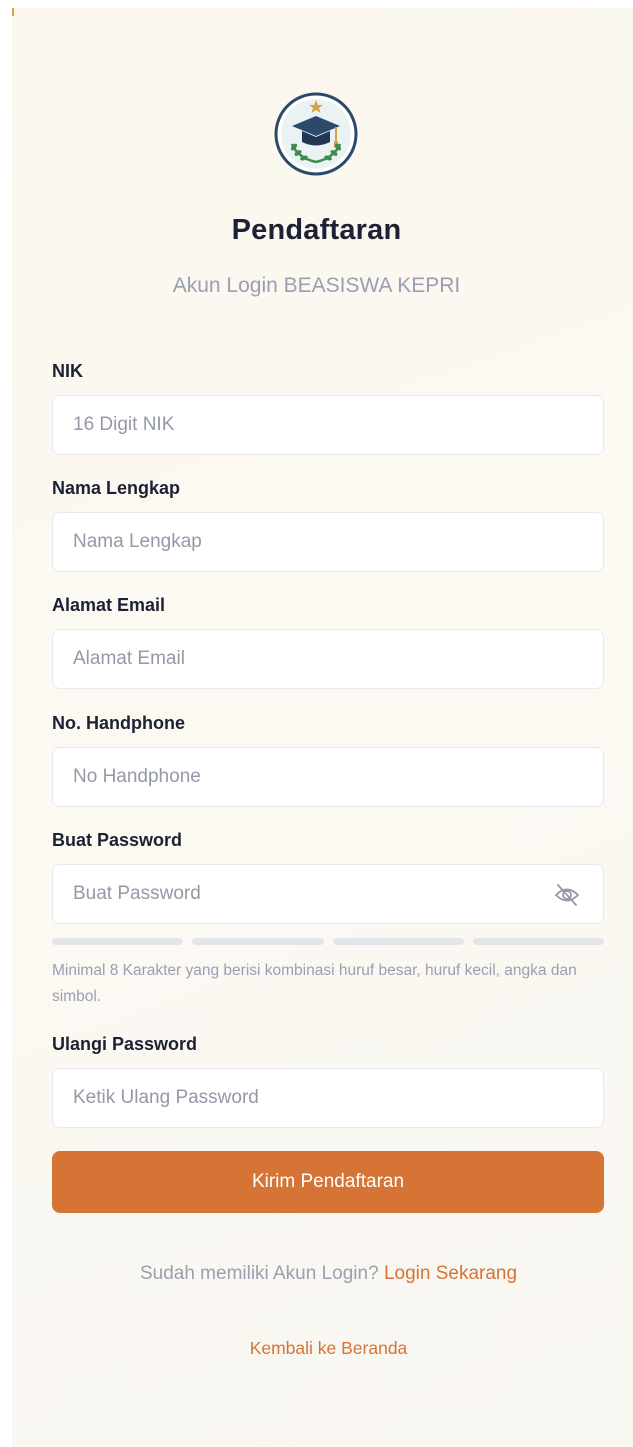 The width and height of the screenshot is (633, 1447). I want to click on password-label: Buat Password, so click(117, 840).